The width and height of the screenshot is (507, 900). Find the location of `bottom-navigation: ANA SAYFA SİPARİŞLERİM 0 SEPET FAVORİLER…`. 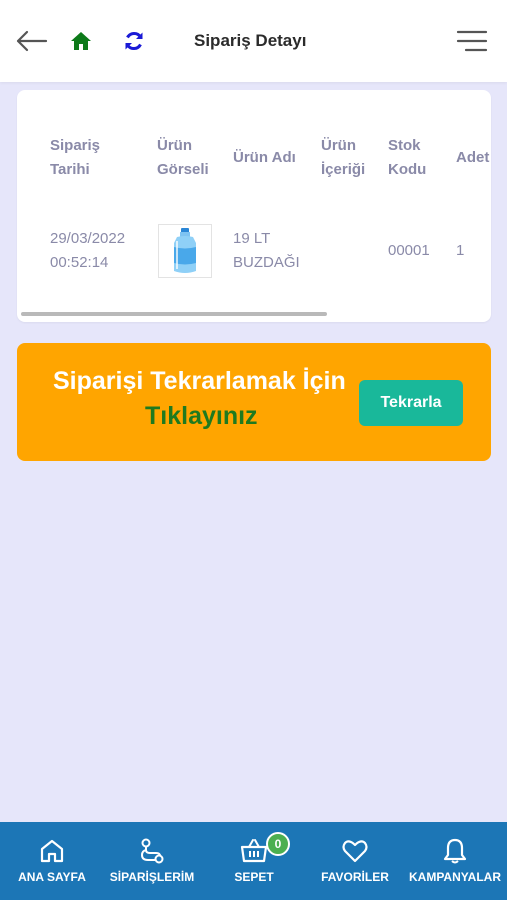

bottom-navigation: ANA SAYFA SİPARİŞLERİM 0 SEPET FAVORİLER… is located at coordinates (253, 861).